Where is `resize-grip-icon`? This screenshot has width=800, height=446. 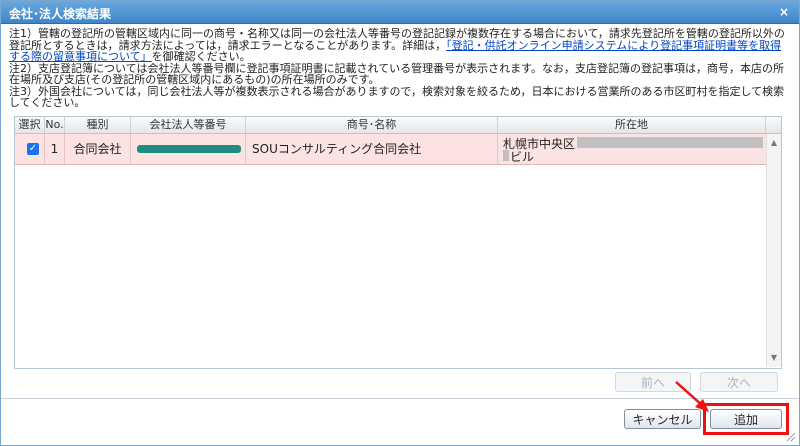 resize-grip-icon is located at coordinates (791, 437).